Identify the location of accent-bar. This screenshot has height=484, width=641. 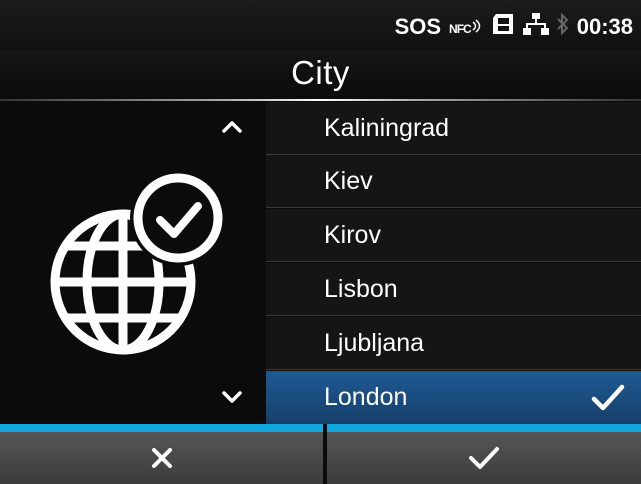
(320, 428).